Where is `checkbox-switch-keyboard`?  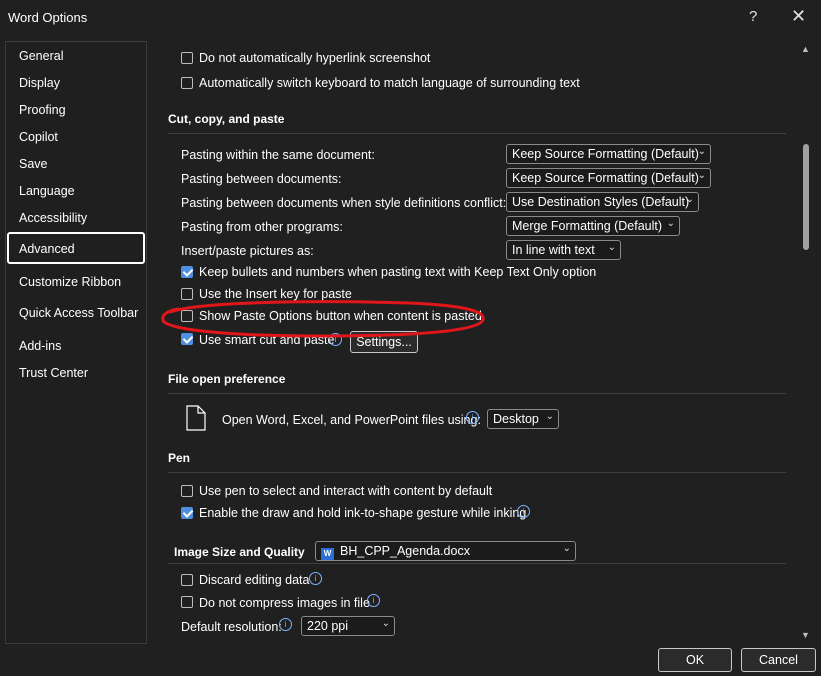
checkbox-switch-keyboard is located at coordinates (187, 83).